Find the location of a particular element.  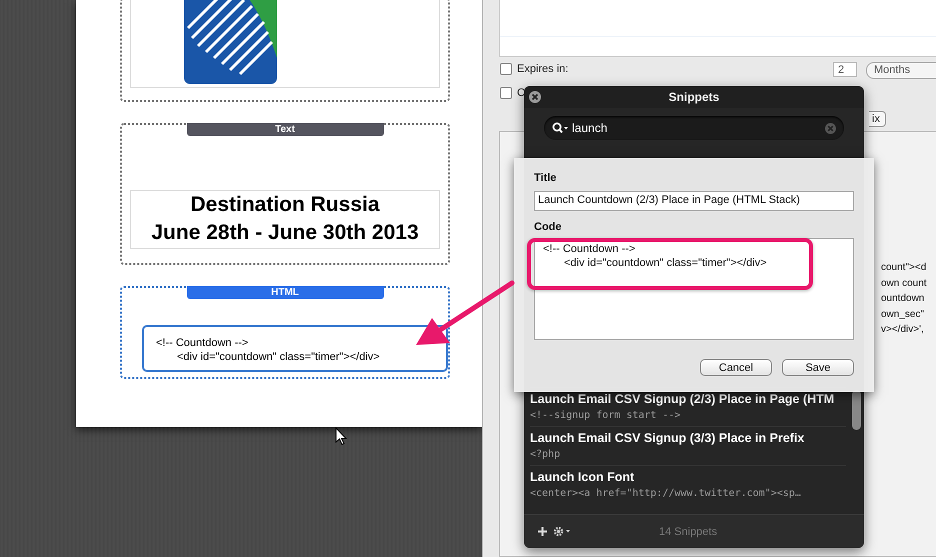

number-field: 2 is located at coordinates (845, 69).